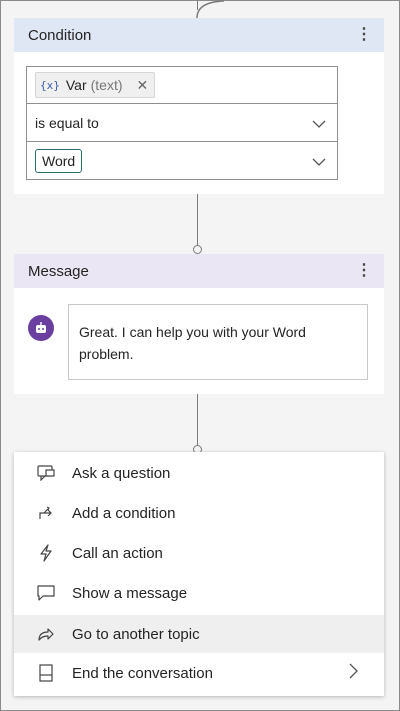  Describe the element at coordinates (106, 85) in the screenshot. I see `variable-type: (text)` at that location.